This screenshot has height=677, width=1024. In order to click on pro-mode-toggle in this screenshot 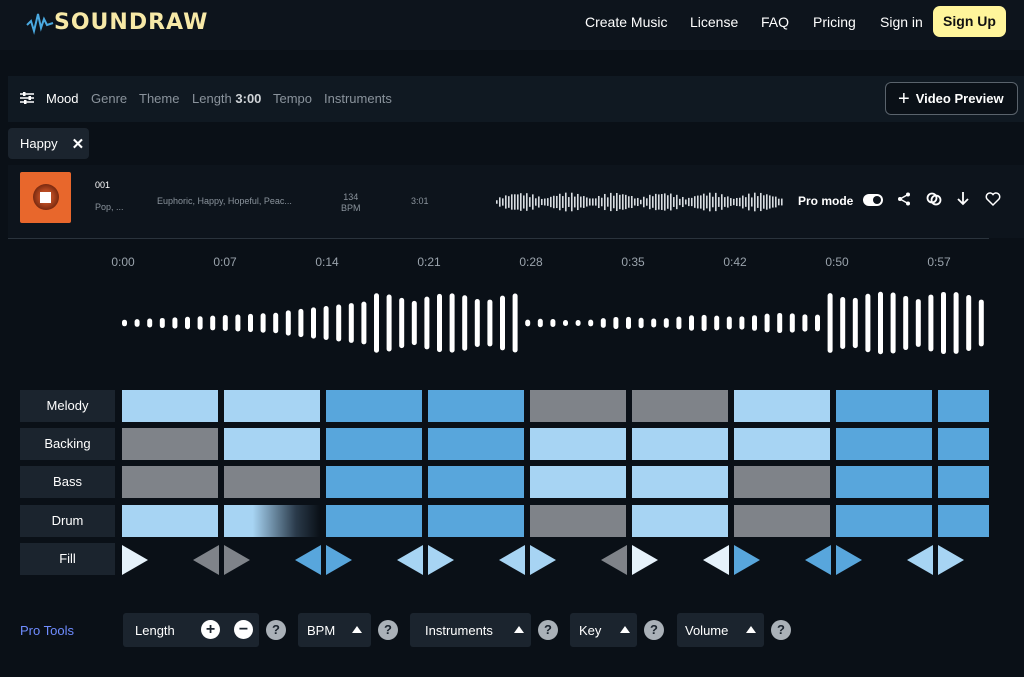, I will do `click(873, 200)`.